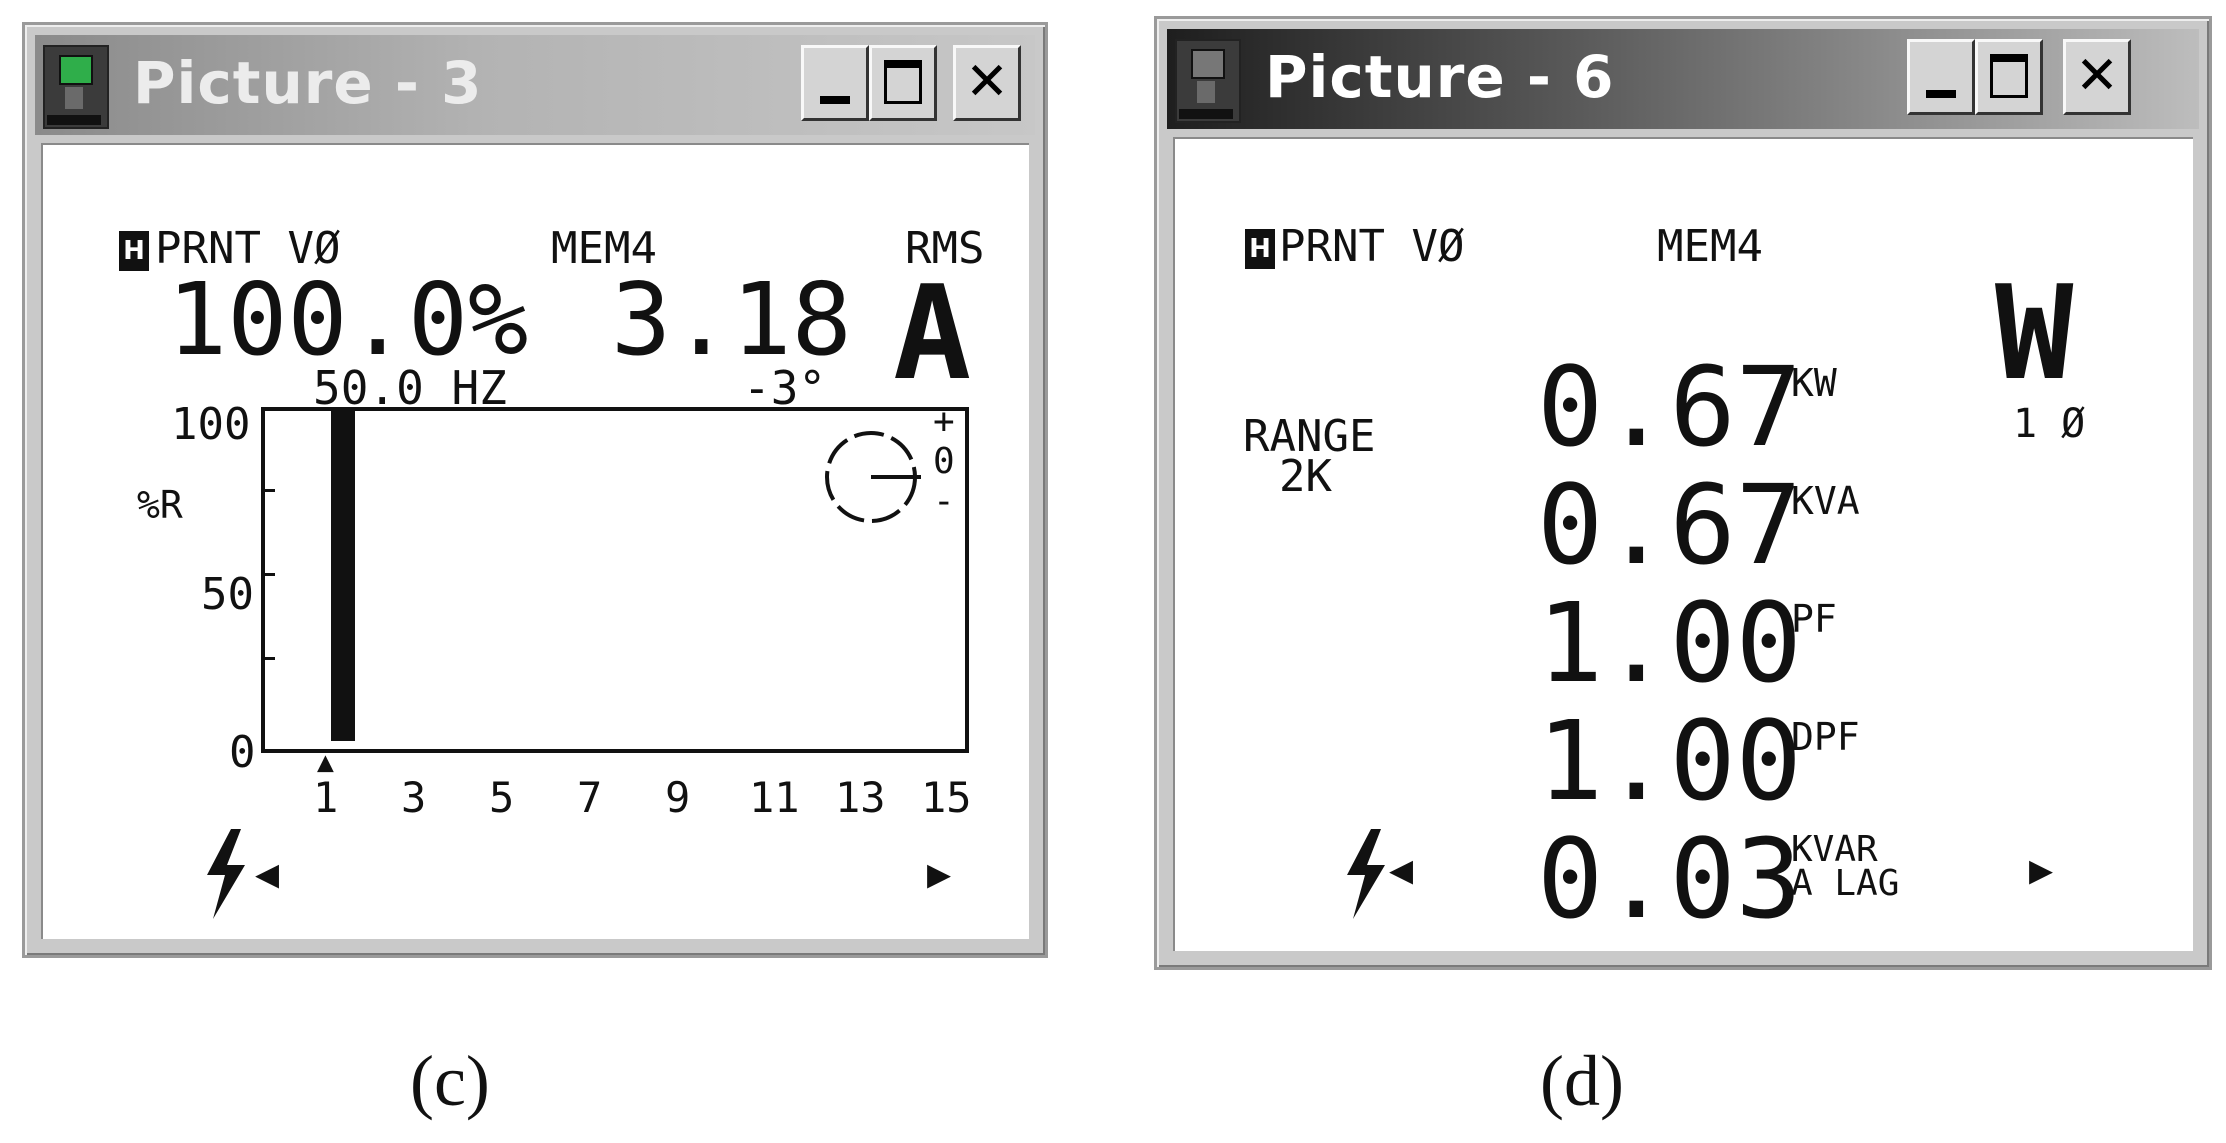  Describe the element at coordinates (2049, 424) in the screenshot. I see `phase-count-label: 1 Ø` at that location.